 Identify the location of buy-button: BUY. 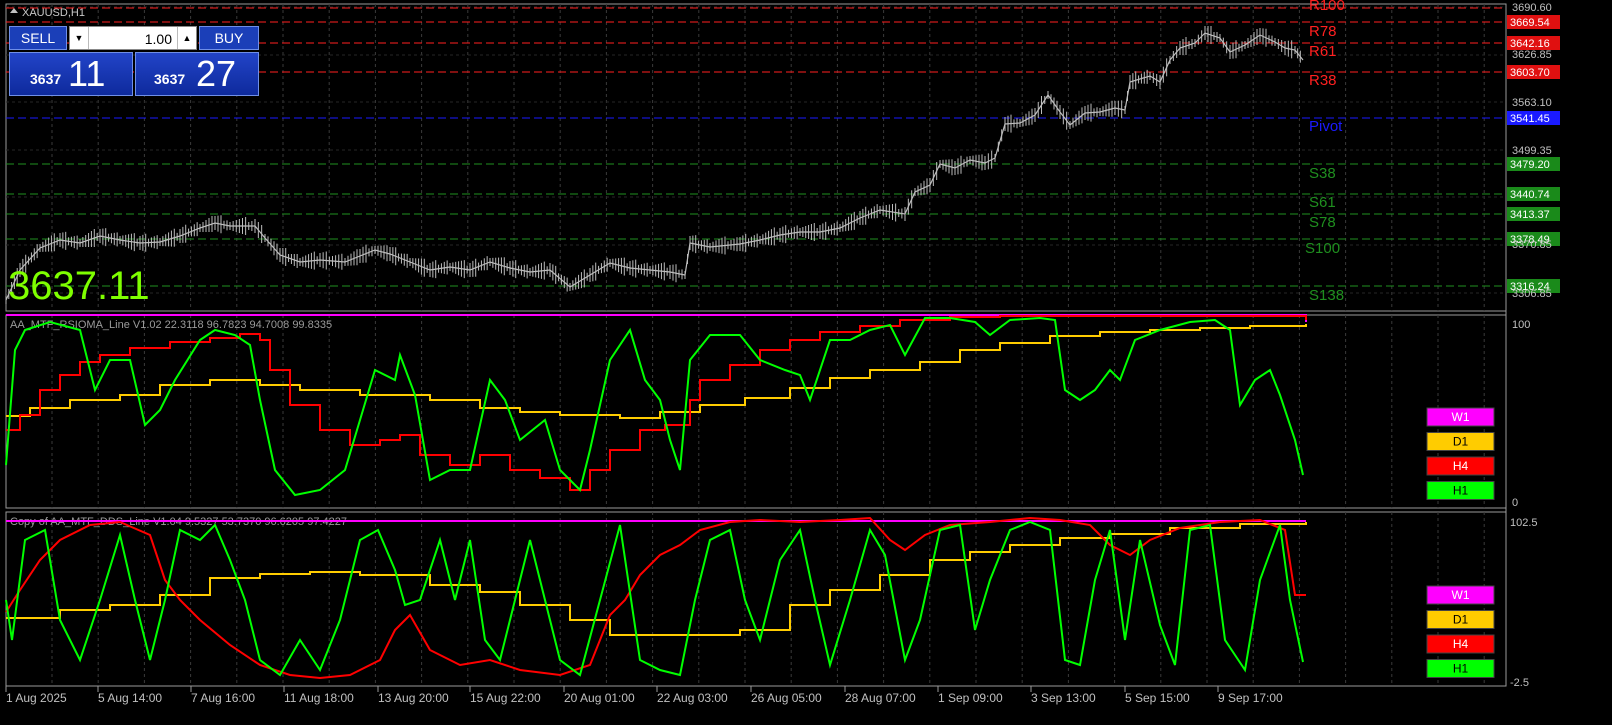
(229, 38).